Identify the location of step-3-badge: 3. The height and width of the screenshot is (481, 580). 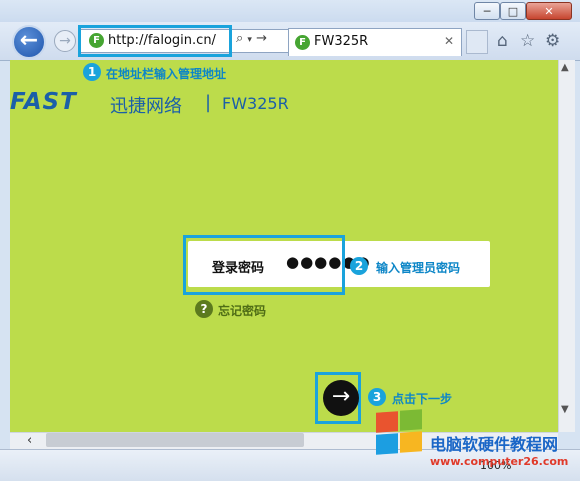
(377, 397).